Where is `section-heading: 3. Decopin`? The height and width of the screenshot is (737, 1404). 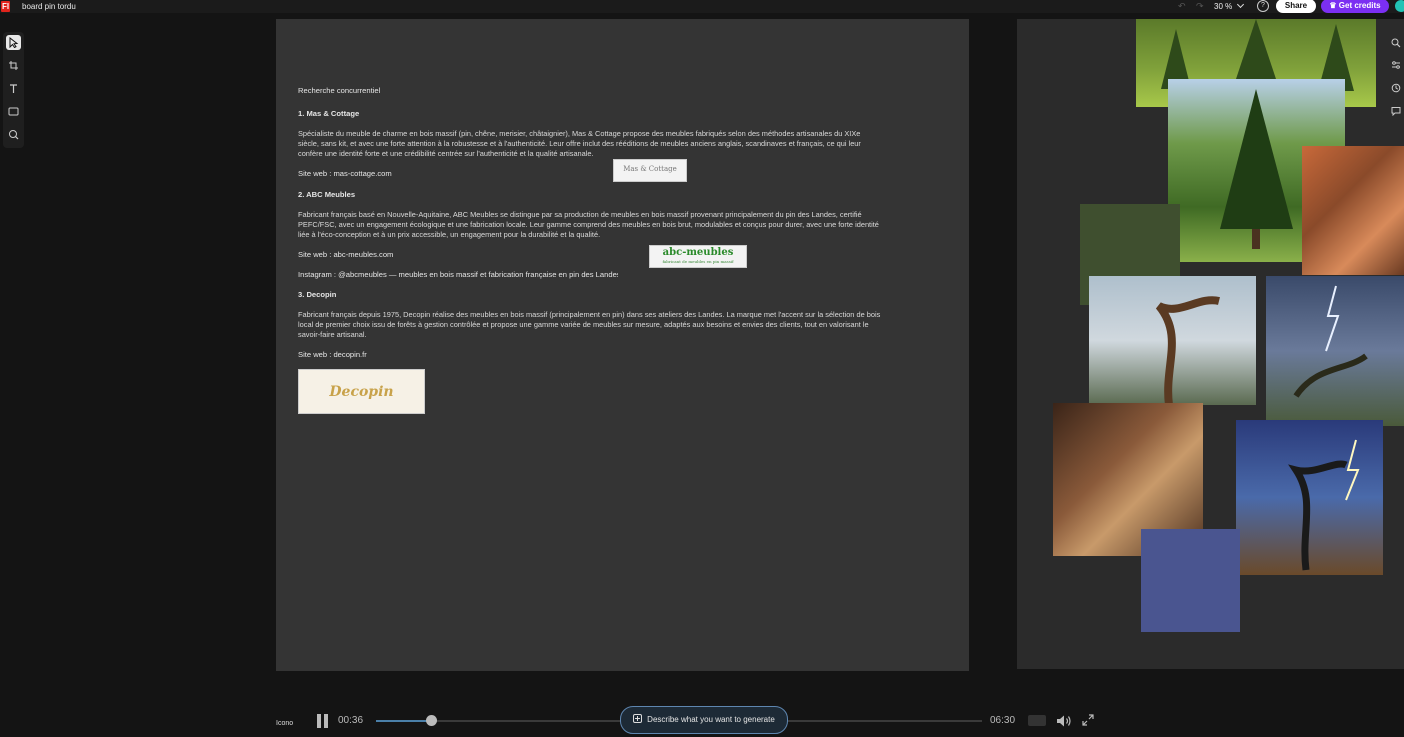
section-heading: 3. Decopin is located at coordinates (317, 294).